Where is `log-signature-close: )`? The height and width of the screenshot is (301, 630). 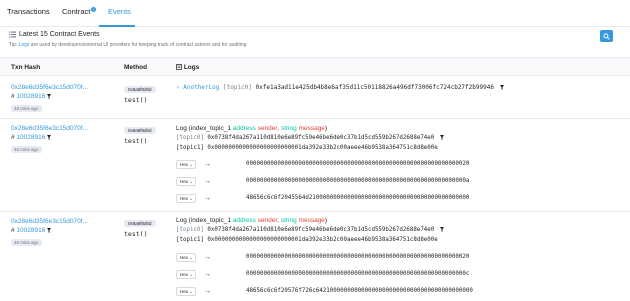
log-signature-close: ) is located at coordinates (326, 220).